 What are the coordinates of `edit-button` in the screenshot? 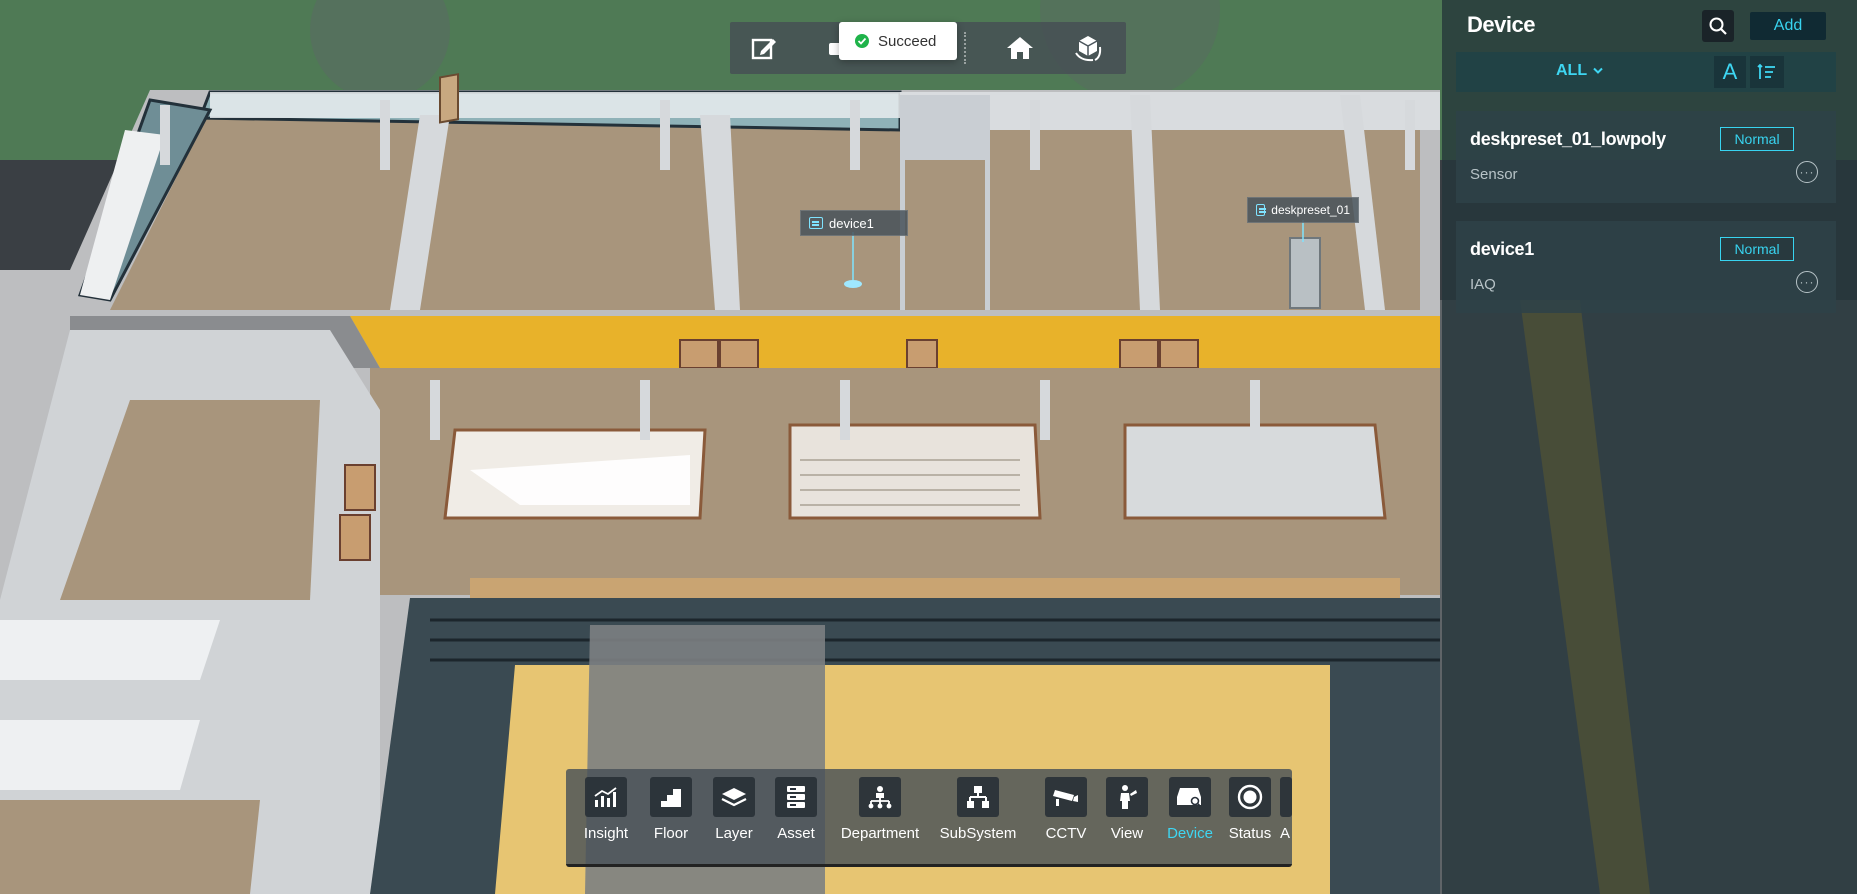 It's located at (764, 48).